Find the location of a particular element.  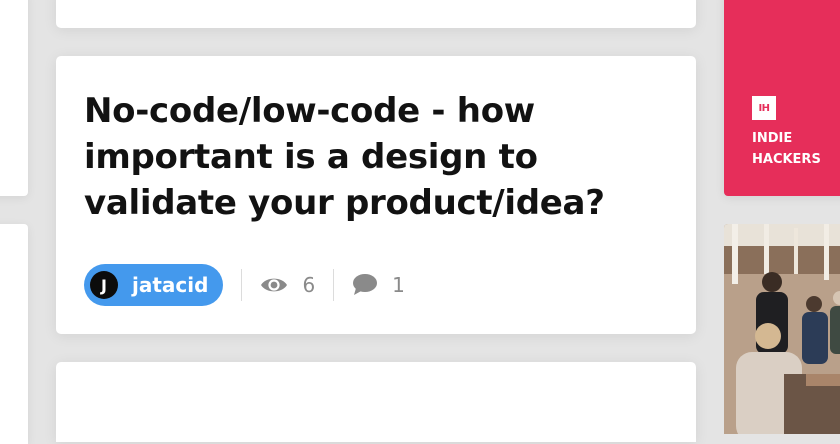

neighbor-card-left-top is located at coordinates (14, 98).